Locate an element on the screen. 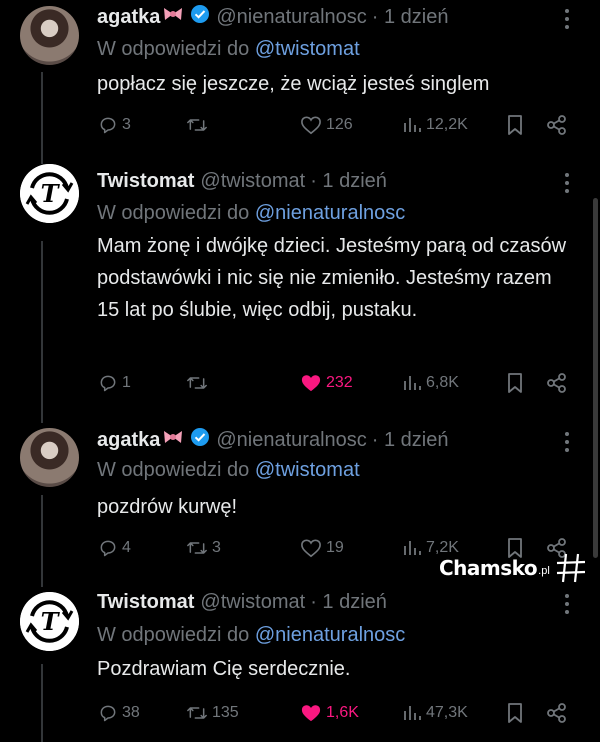  views-button: 6,8K is located at coordinates (430, 383).